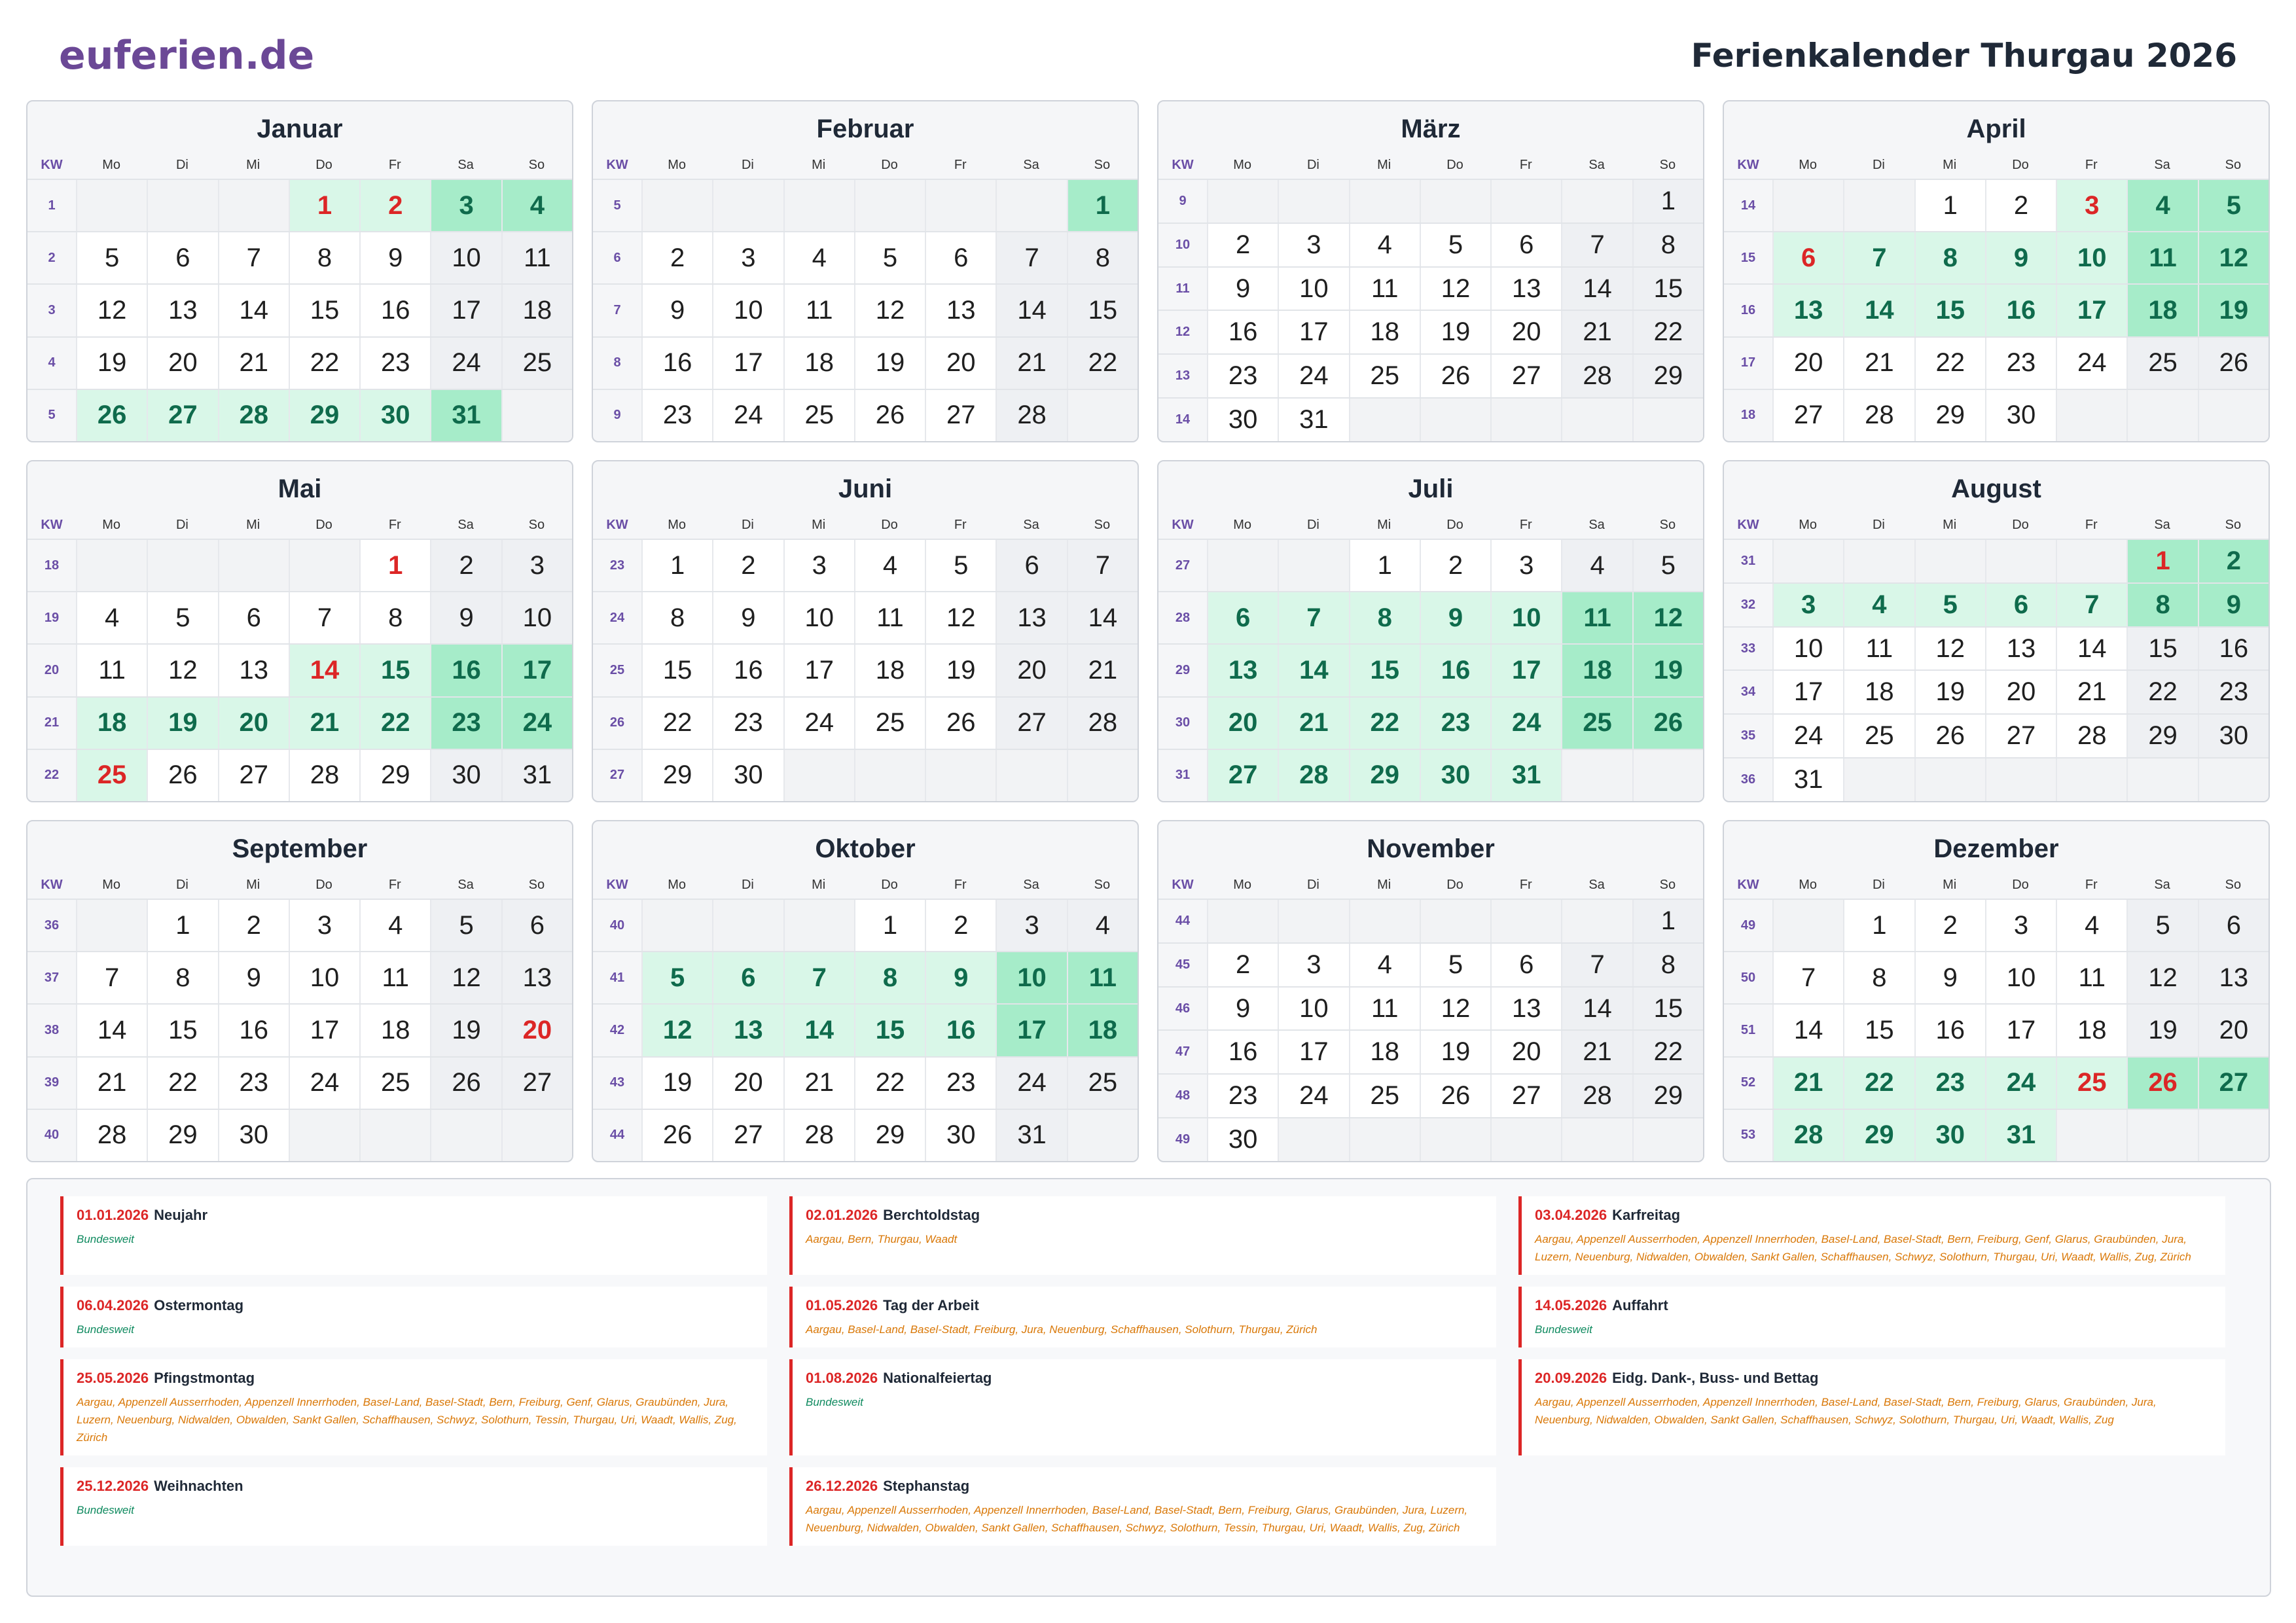  I want to click on day-cell: 9, so click(960, 978).